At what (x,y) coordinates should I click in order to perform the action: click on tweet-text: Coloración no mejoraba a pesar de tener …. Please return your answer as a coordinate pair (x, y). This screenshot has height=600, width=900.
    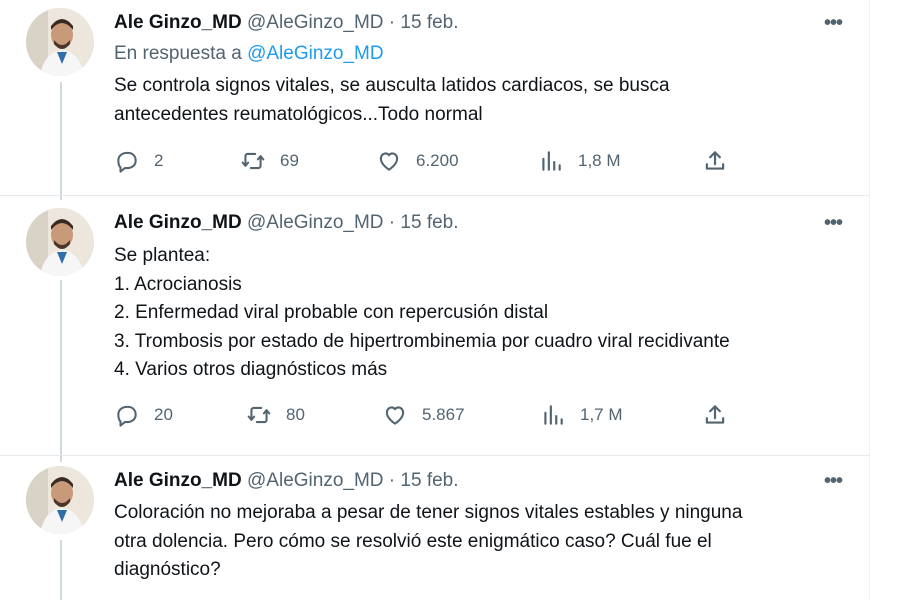
    Looking at the image, I should click on (474, 542).